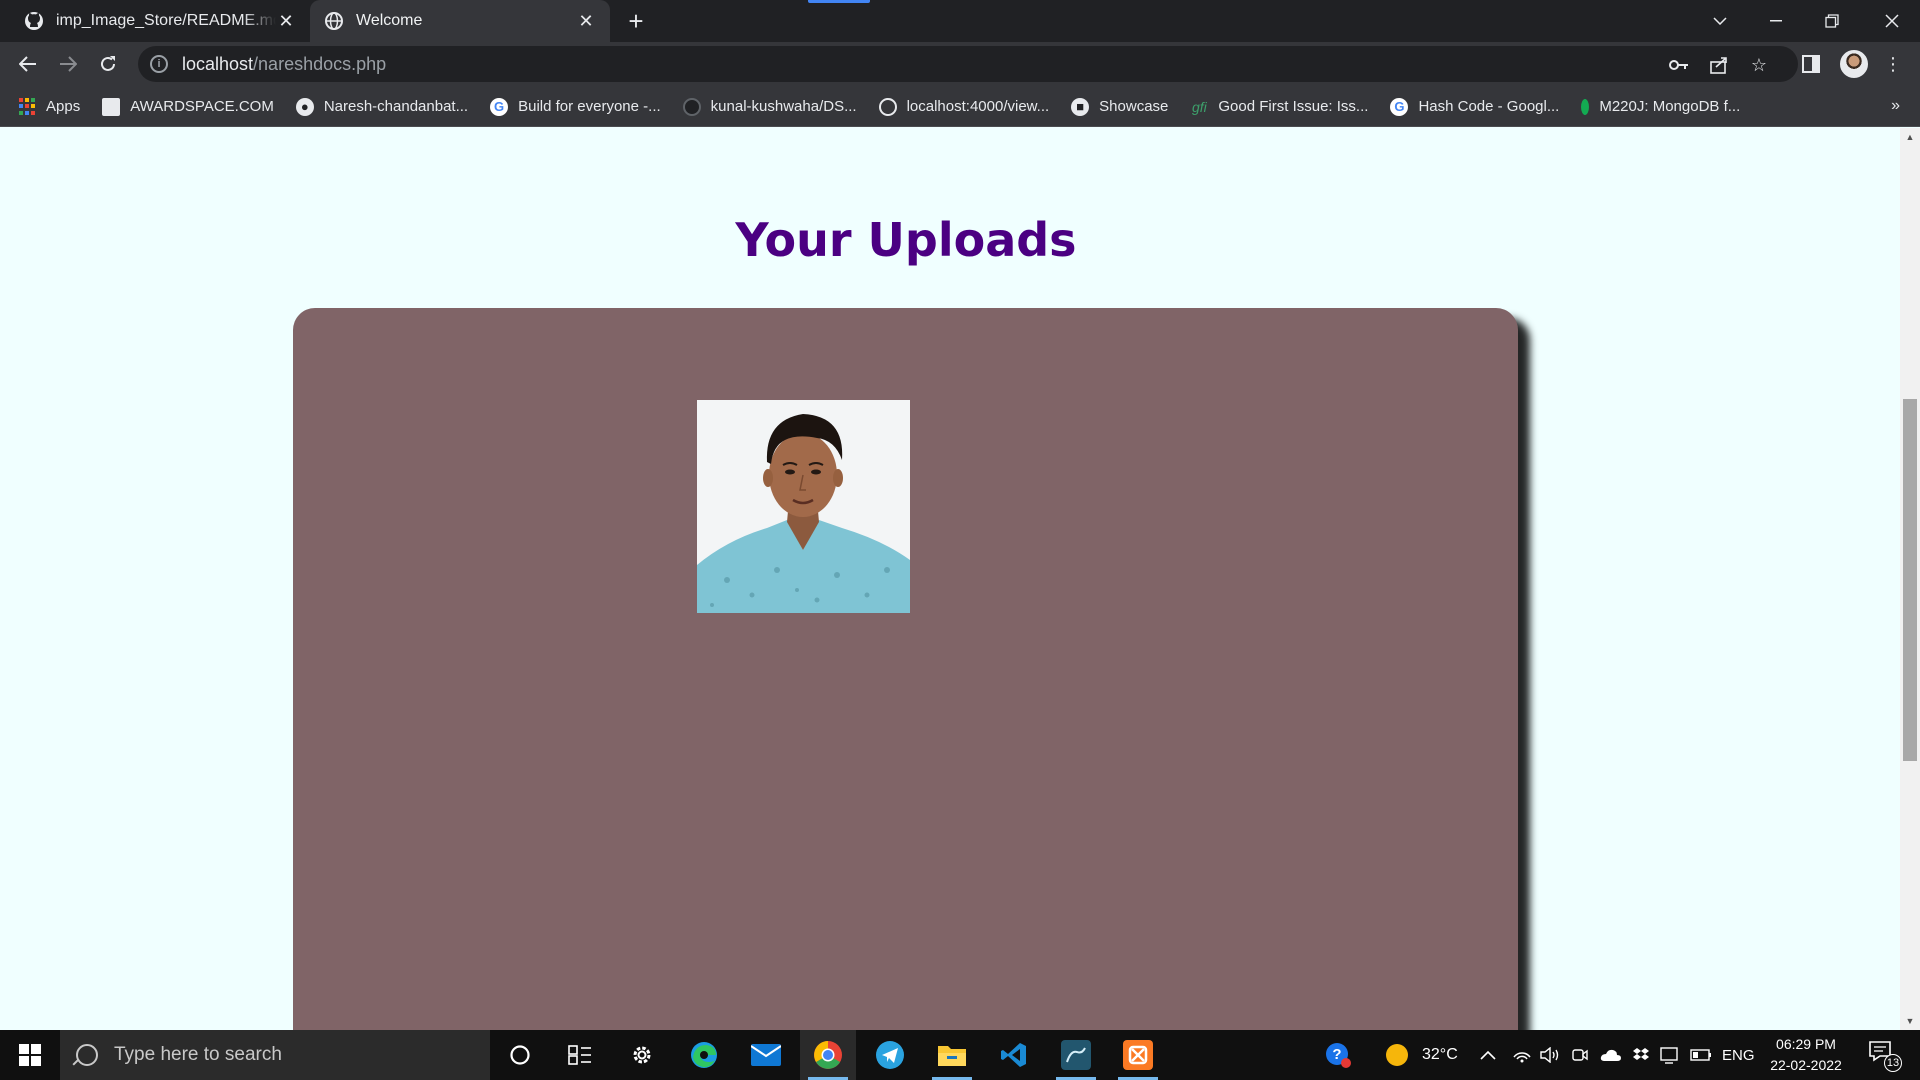 The width and height of the screenshot is (1920, 1080). I want to click on close-window-button, so click(1892, 21).